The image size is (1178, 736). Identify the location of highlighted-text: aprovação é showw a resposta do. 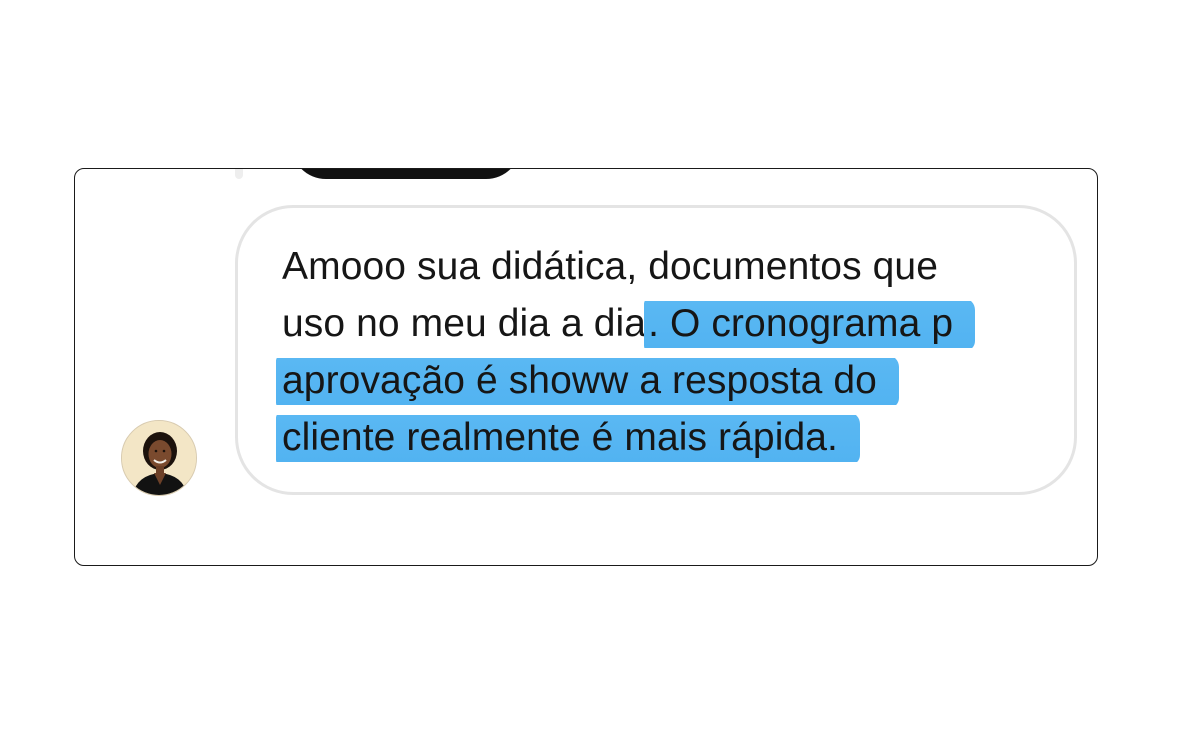
(587, 381).